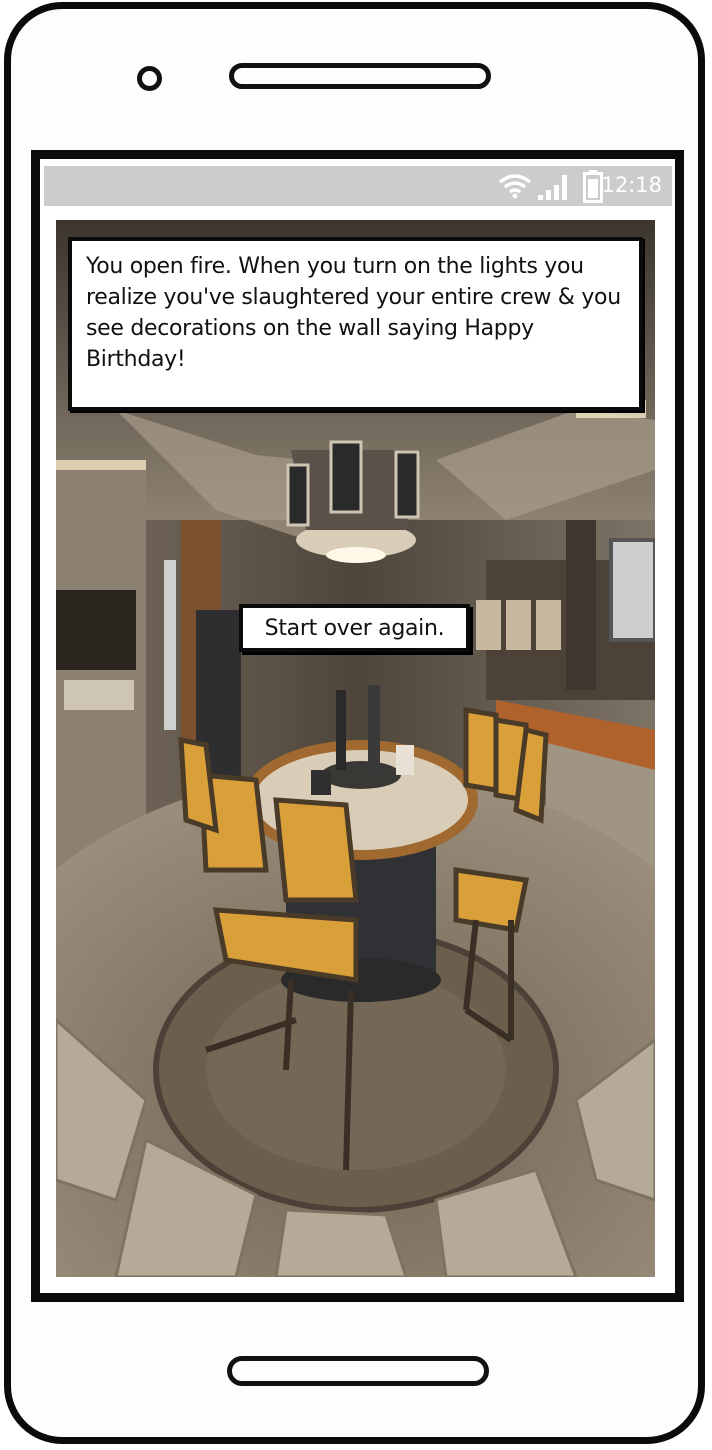 The width and height of the screenshot is (712, 1450). What do you see at coordinates (354, 628) in the screenshot?
I see `start-over-button: Start over again.` at bounding box center [354, 628].